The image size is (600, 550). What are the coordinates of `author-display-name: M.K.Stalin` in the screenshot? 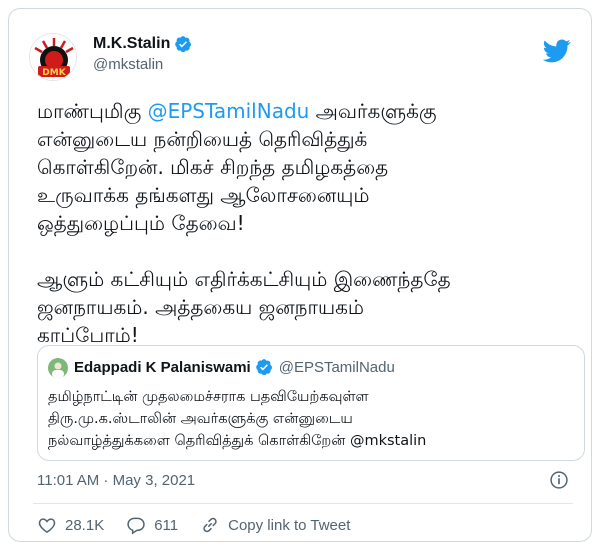 It's located at (131, 44).